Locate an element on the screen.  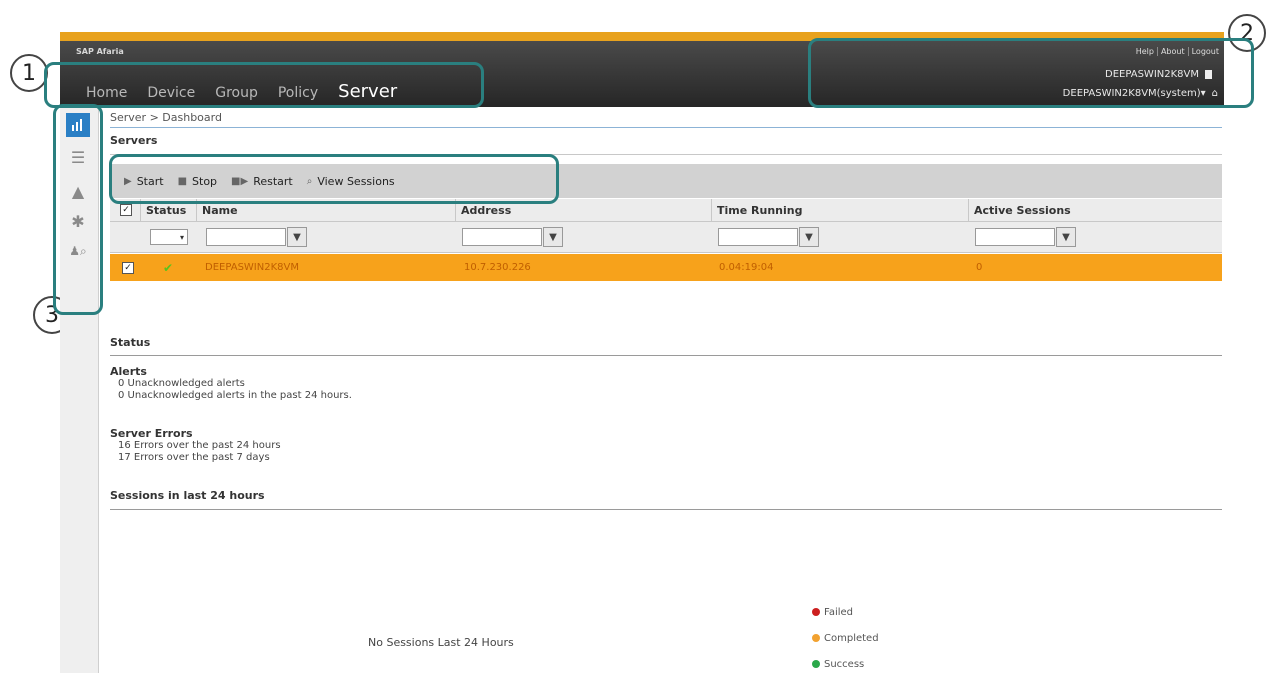
sessions-legend: Failed Completed Success is located at coordinates (845, 639).